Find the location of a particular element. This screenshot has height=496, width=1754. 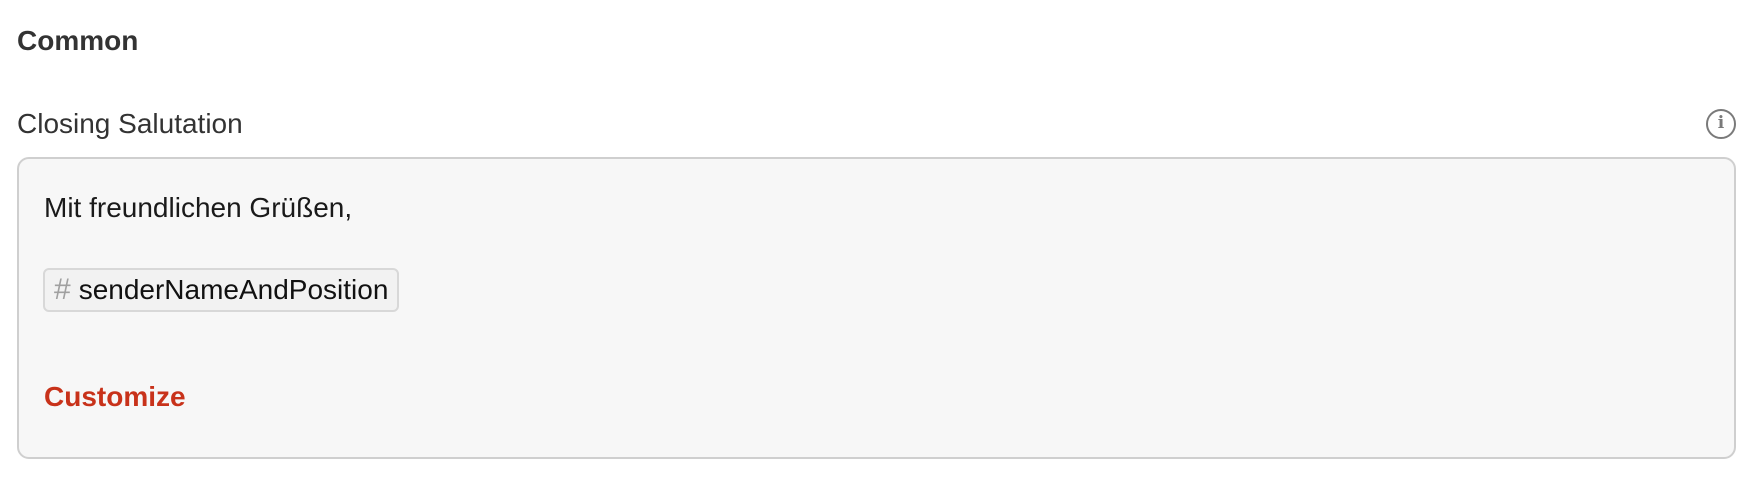

closing-salutation-label: Closing Salutation is located at coordinates (130, 123).